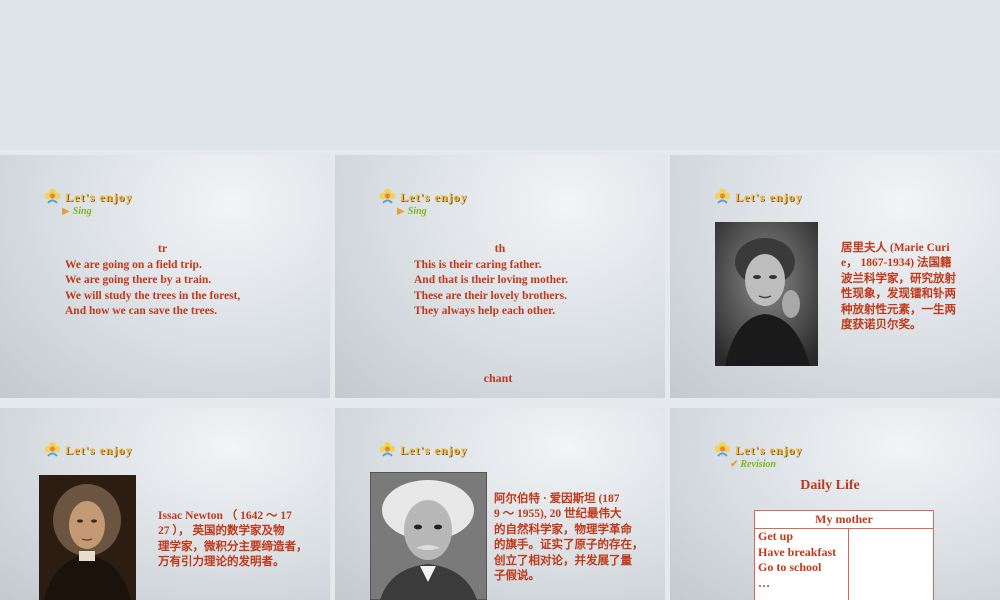  Describe the element at coordinates (898, 309) in the screenshot. I see `bio-line: 种放射性元素，一生两` at that location.